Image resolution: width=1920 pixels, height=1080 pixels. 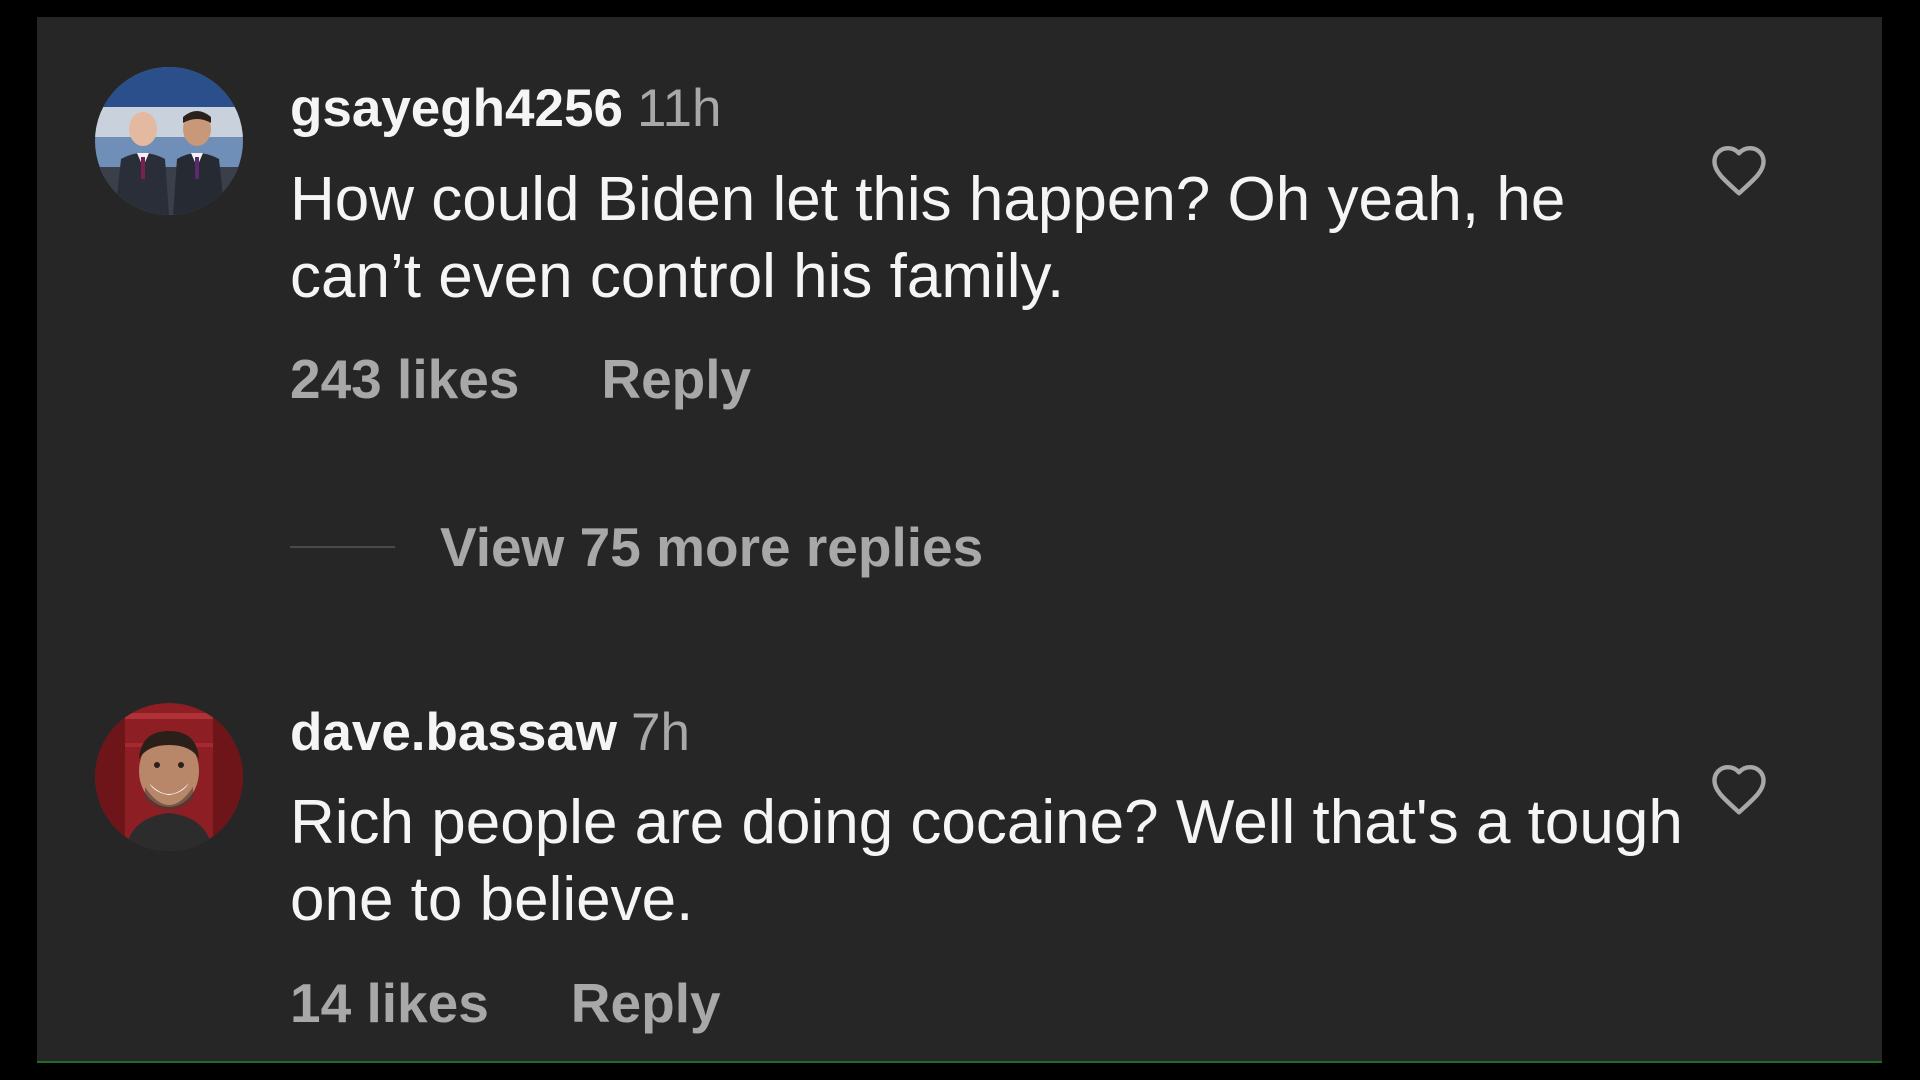 What do you see at coordinates (520, 379) in the screenshot?
I see `comment-actions: 243 likes Reply` at bounding box center [520, 379].